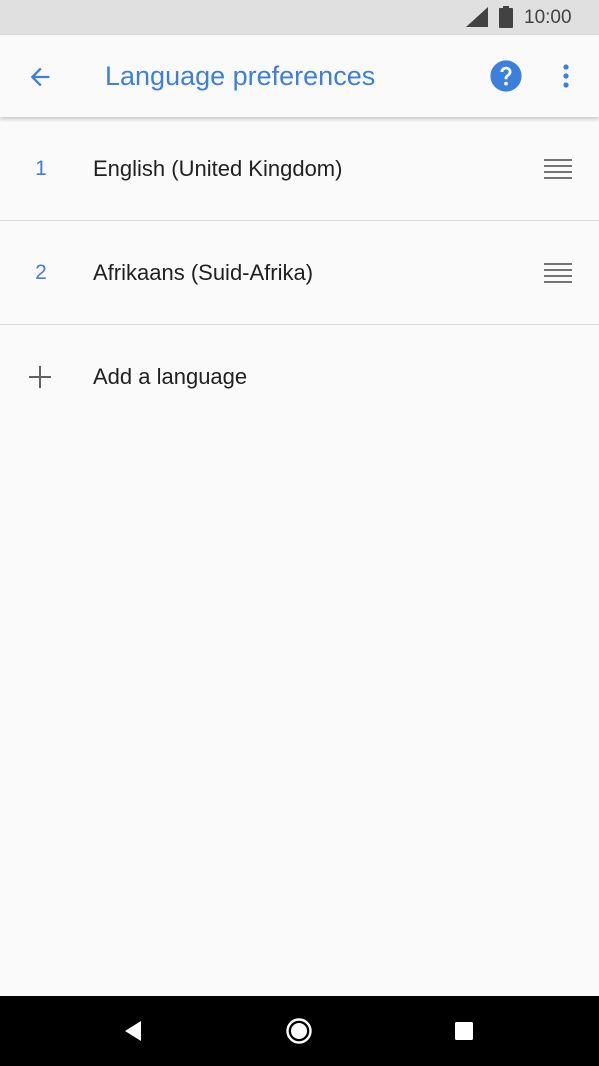 Image resolution: width=599 pixels, height=1066 pixels. I want to click on nav-back-button, so click(133, 1031).